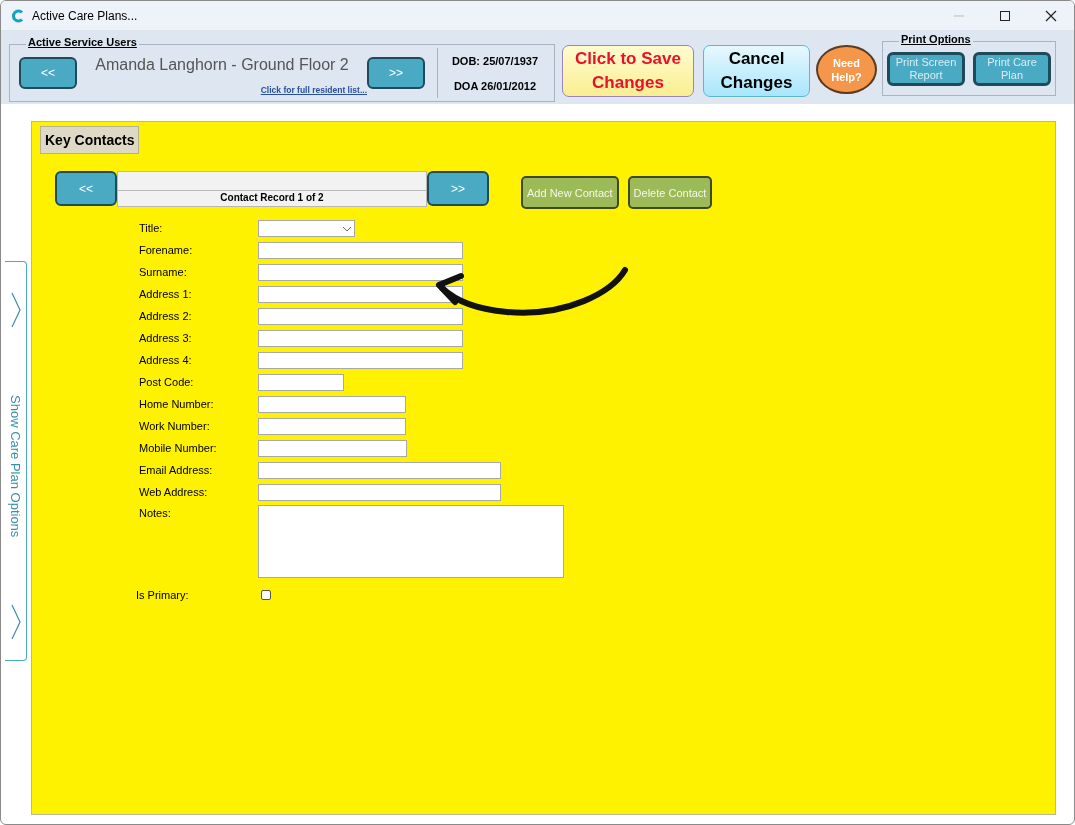 This screenshot has height=825, width=1075. Describe the element at coordinates (166, 294) in the screenshot. I see `field-label: Address 1:` at that location.